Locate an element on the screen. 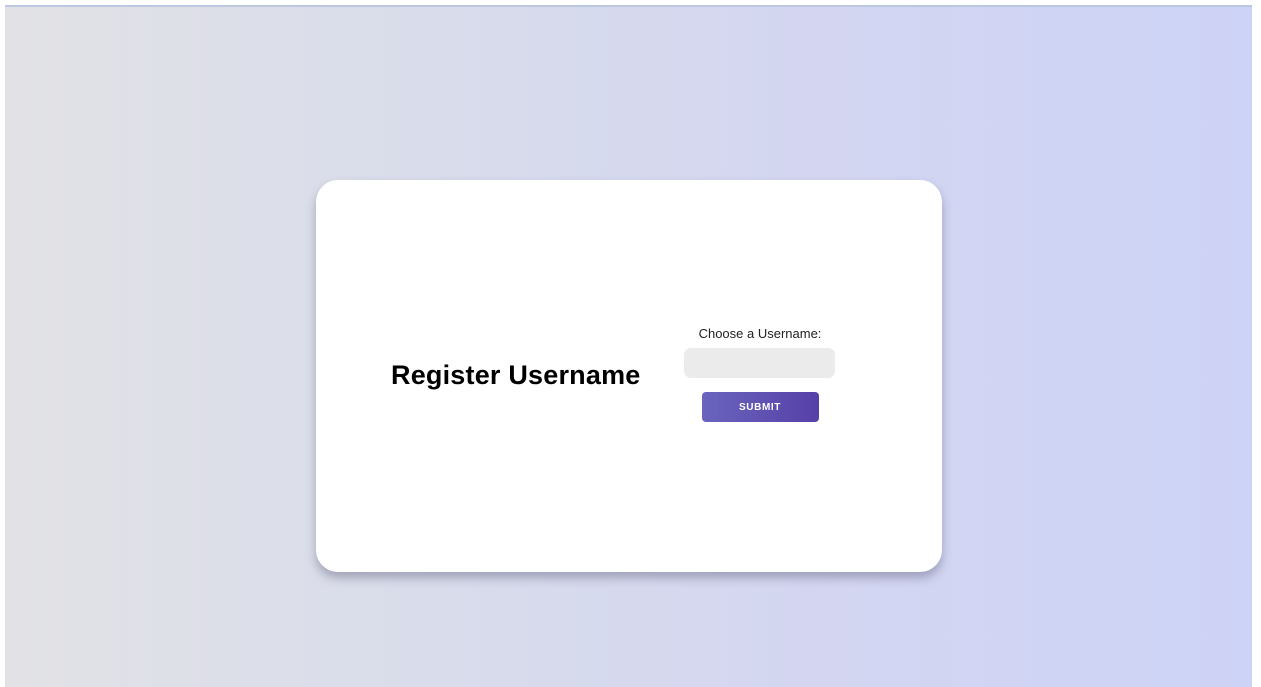  username-label: Choose a Username: is located at coordinates (760, 333).